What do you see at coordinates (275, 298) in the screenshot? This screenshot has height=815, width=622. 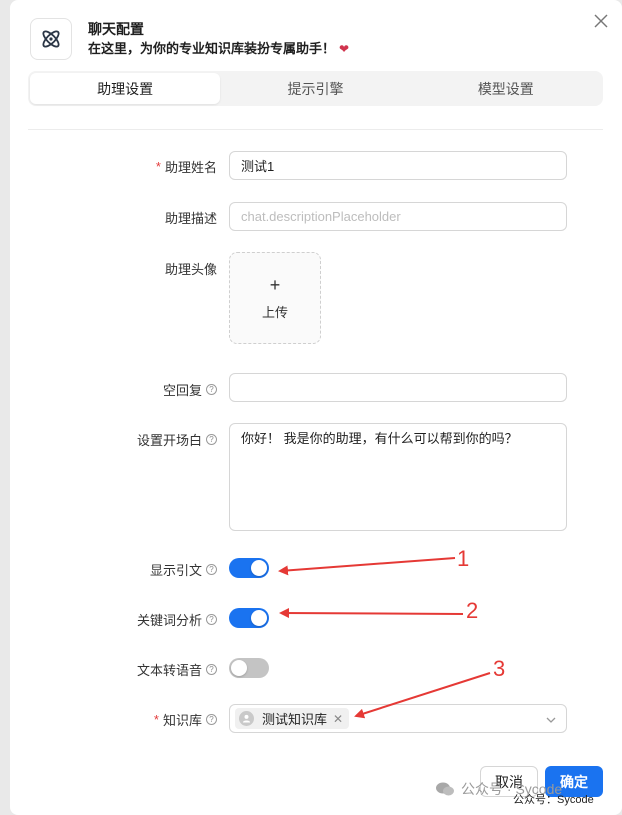 I see `avatar-upload-button: + 上传` at bounding box center [275, 298].